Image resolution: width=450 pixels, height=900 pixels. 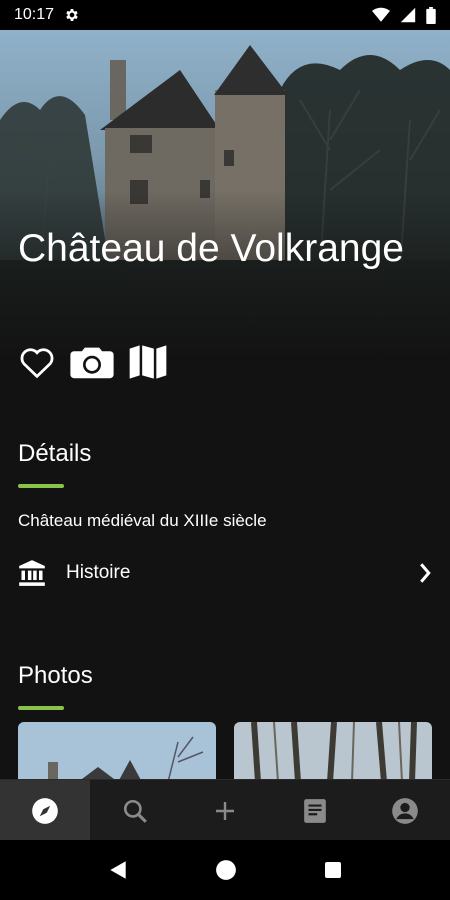 What do you see at coordinates (98, 572) in the screenshot?
I see `history-label: Histoire` at bounding box center [98, 572].